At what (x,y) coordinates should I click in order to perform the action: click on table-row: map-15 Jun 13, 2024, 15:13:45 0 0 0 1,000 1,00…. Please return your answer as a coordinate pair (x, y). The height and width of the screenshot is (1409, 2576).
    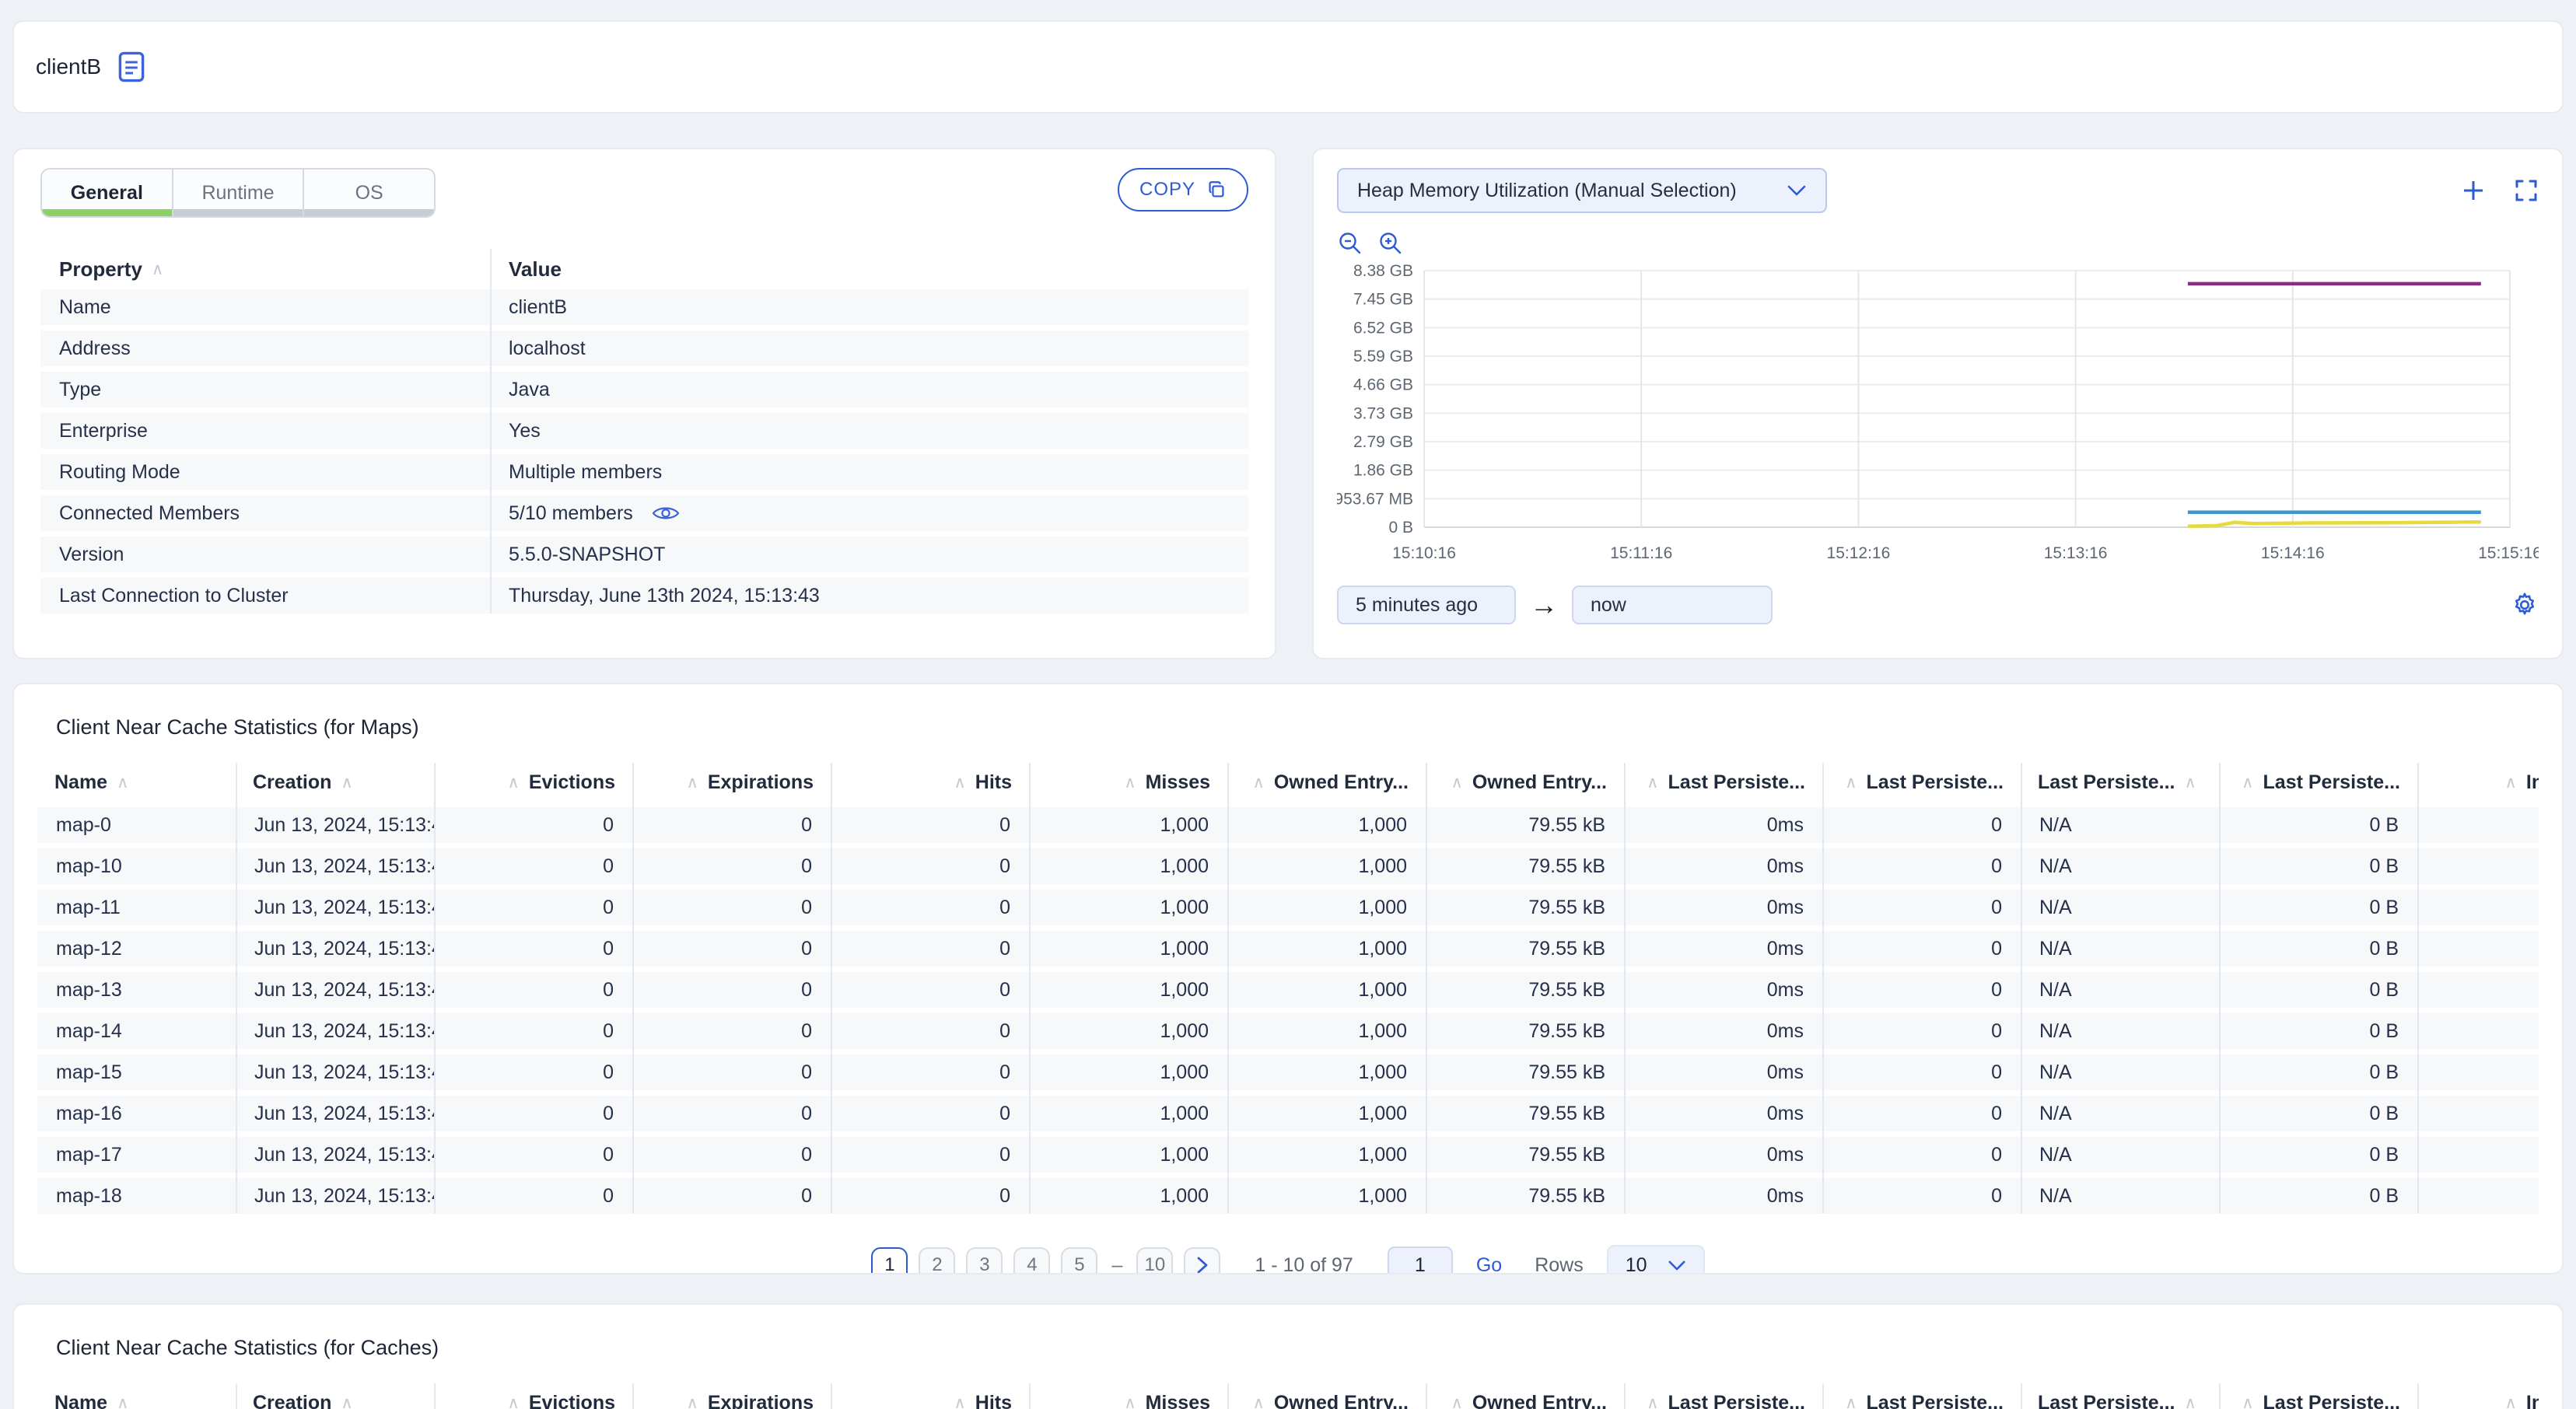
    Looking at the image, I should click on (1288, 1072).